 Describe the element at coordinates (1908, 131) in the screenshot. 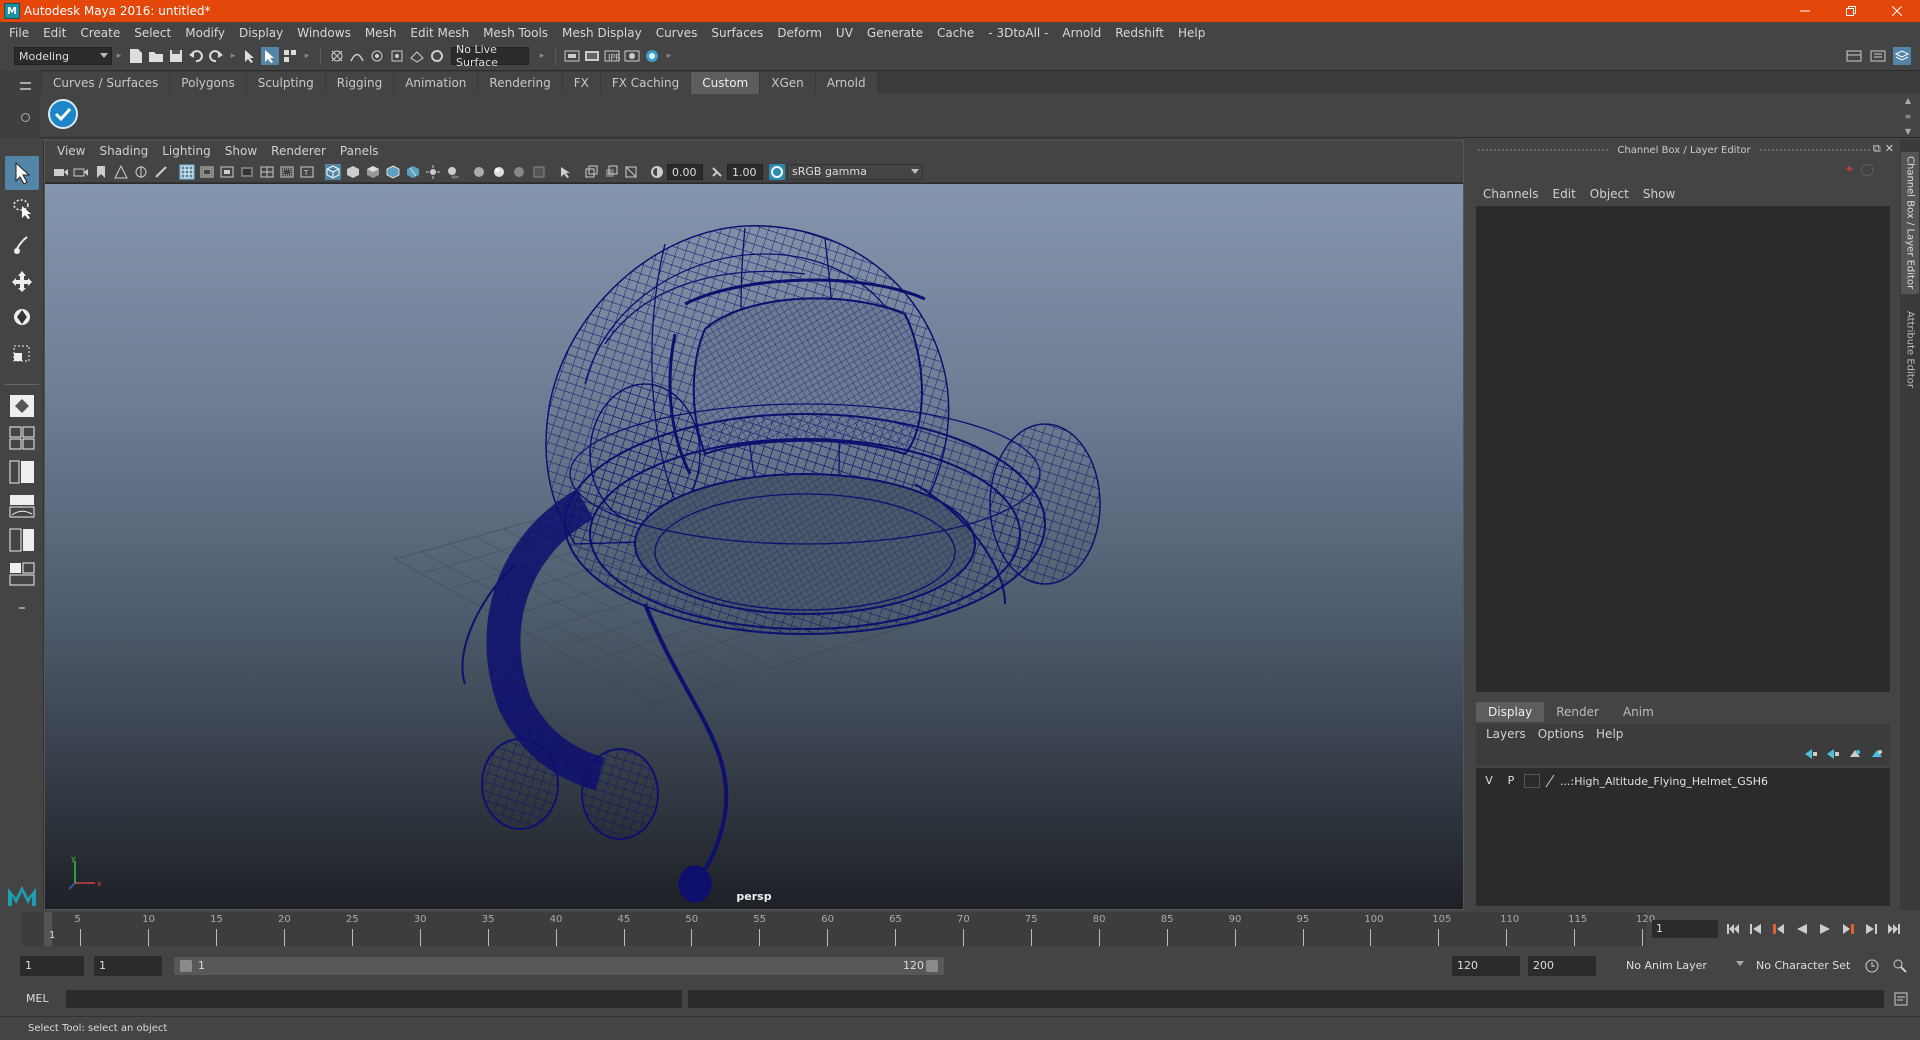

I see `scroll-down-icon: ▼` at that location.